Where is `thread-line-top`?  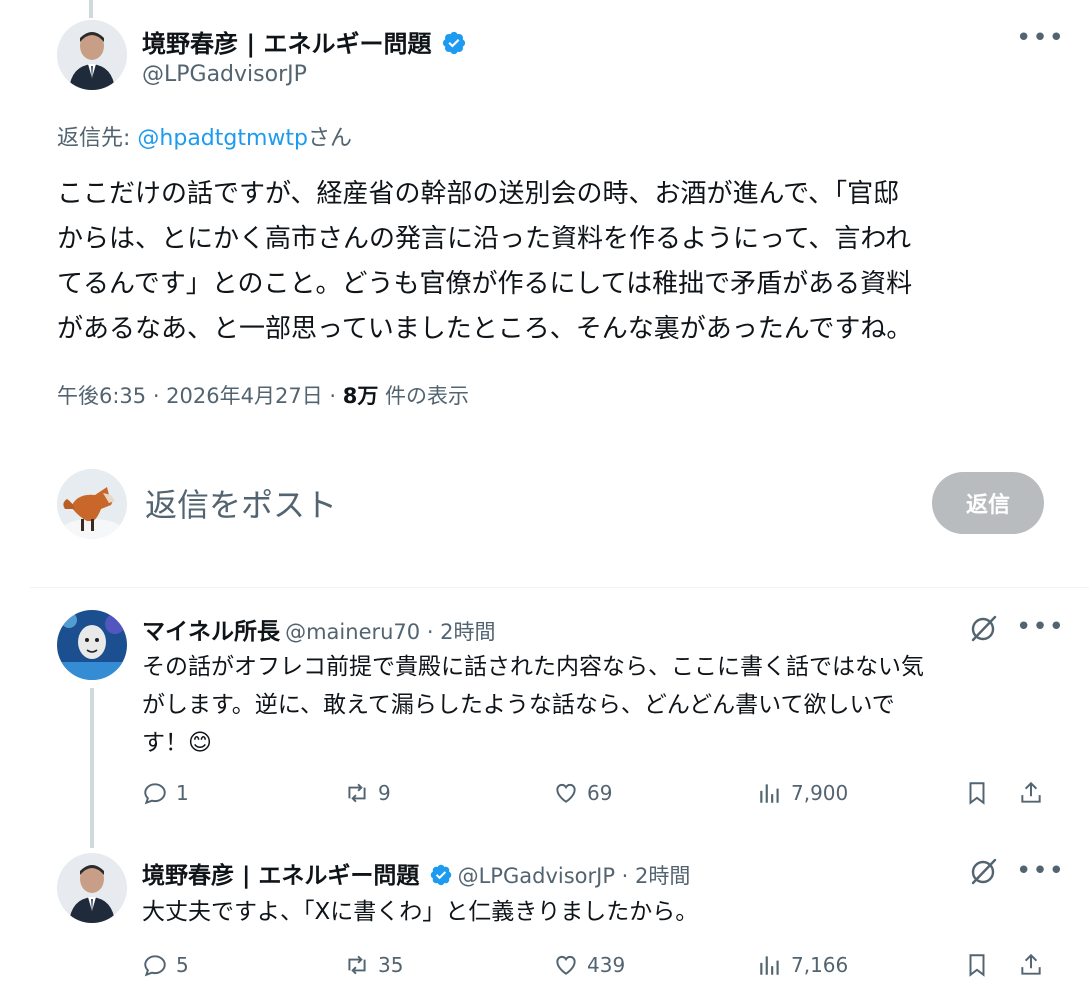 thread-line-top is located at coordinates (91, 9).